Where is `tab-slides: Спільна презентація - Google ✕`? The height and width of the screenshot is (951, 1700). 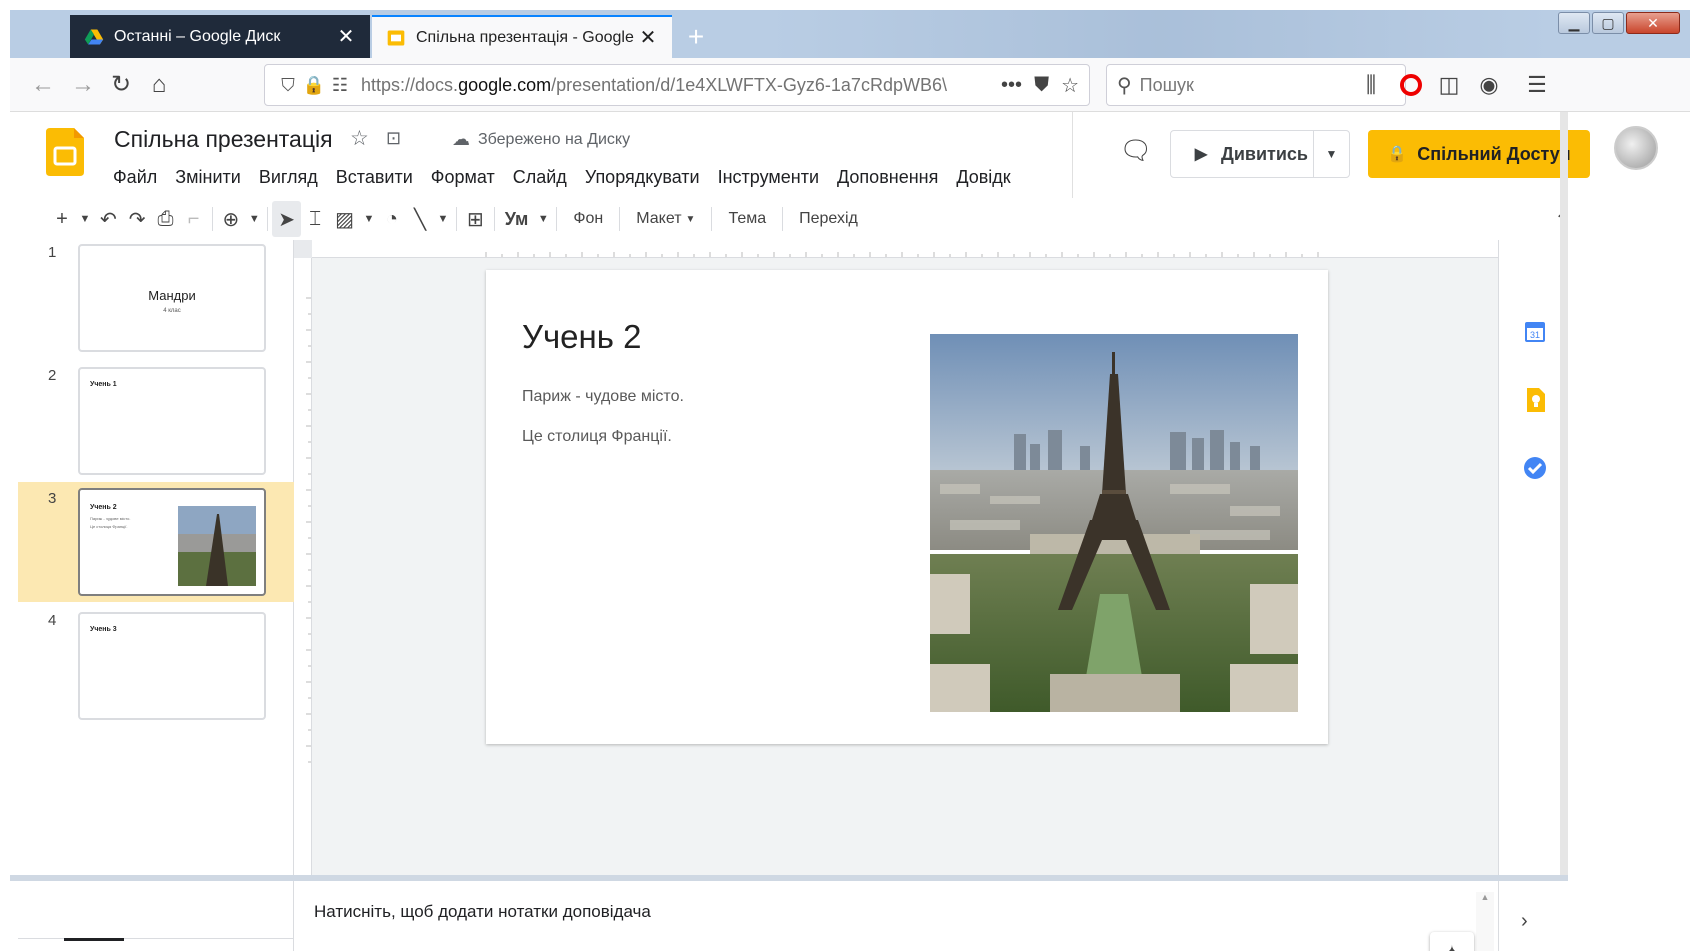 tab-slides: Спільна презентація - Google ✕ is located at coordinates (522, 36).